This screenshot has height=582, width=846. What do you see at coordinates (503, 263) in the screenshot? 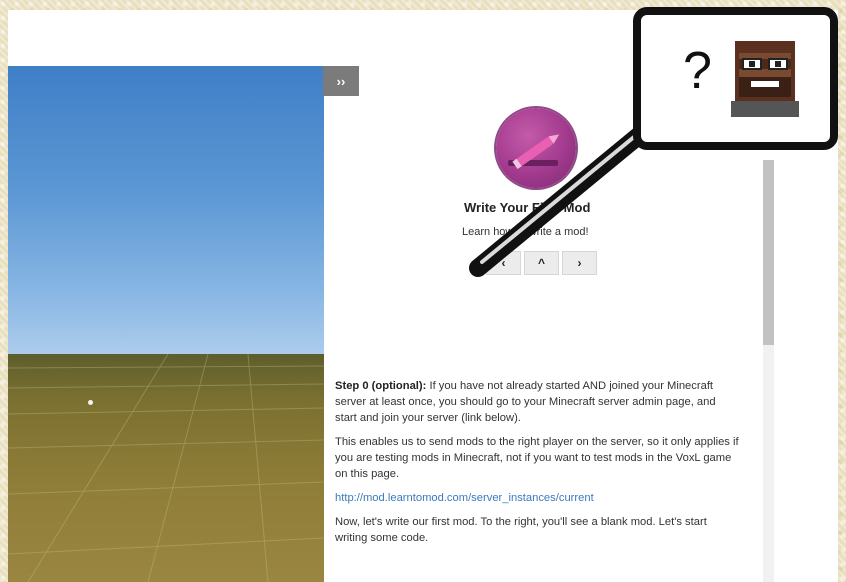
I see `prev-step-button: ‹` at bounding box center [503, 263].